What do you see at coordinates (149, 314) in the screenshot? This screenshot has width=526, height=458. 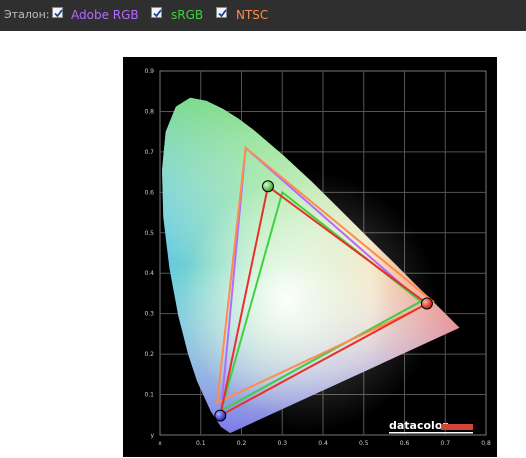 I see `y-tick-label: 0.3` at bounding box center [149, 314].